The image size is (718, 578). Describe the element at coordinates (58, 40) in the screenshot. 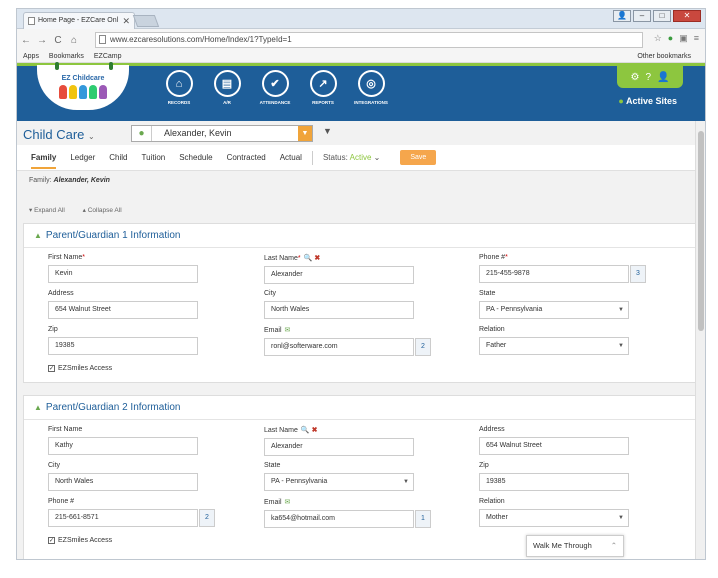

I see `reload-icon: C` at that location.